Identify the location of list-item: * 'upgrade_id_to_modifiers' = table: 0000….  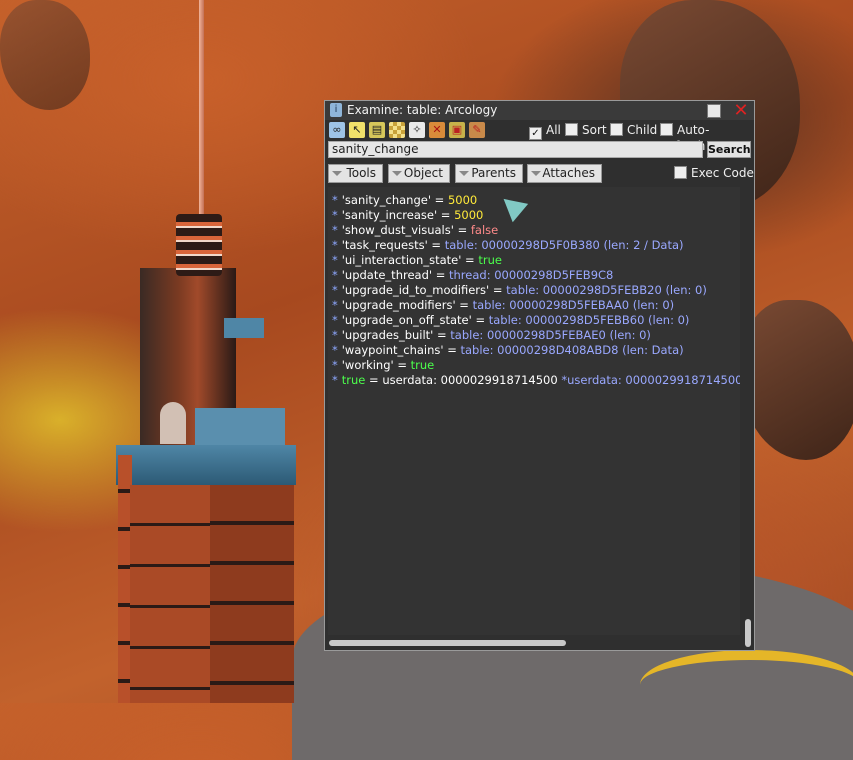
(519, 290).